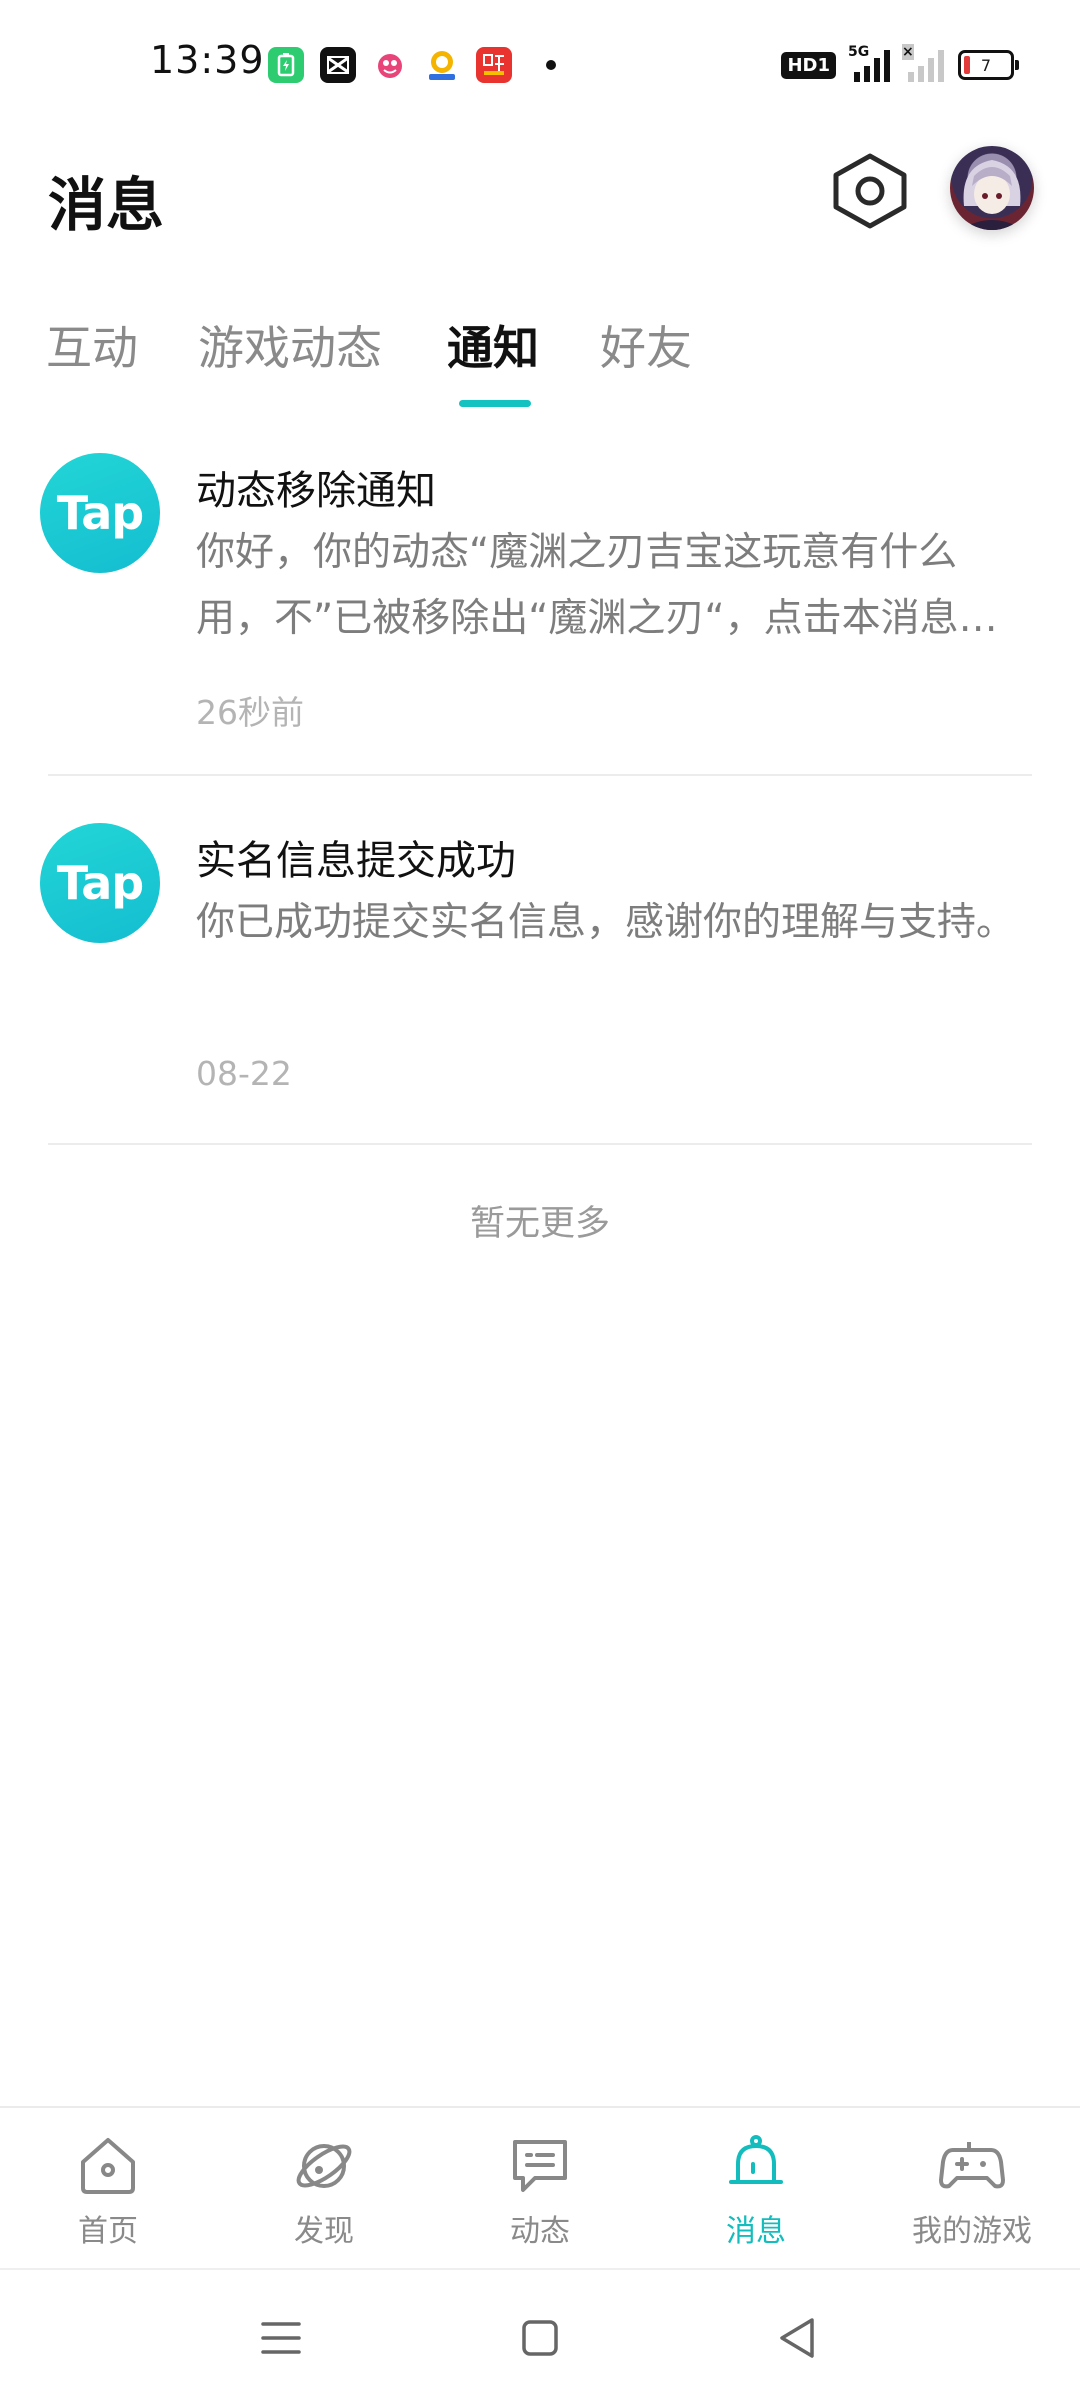  Describe the element at coordinates (108, 2231) in the screenshot. I see `nav-label: 首页` at that location.